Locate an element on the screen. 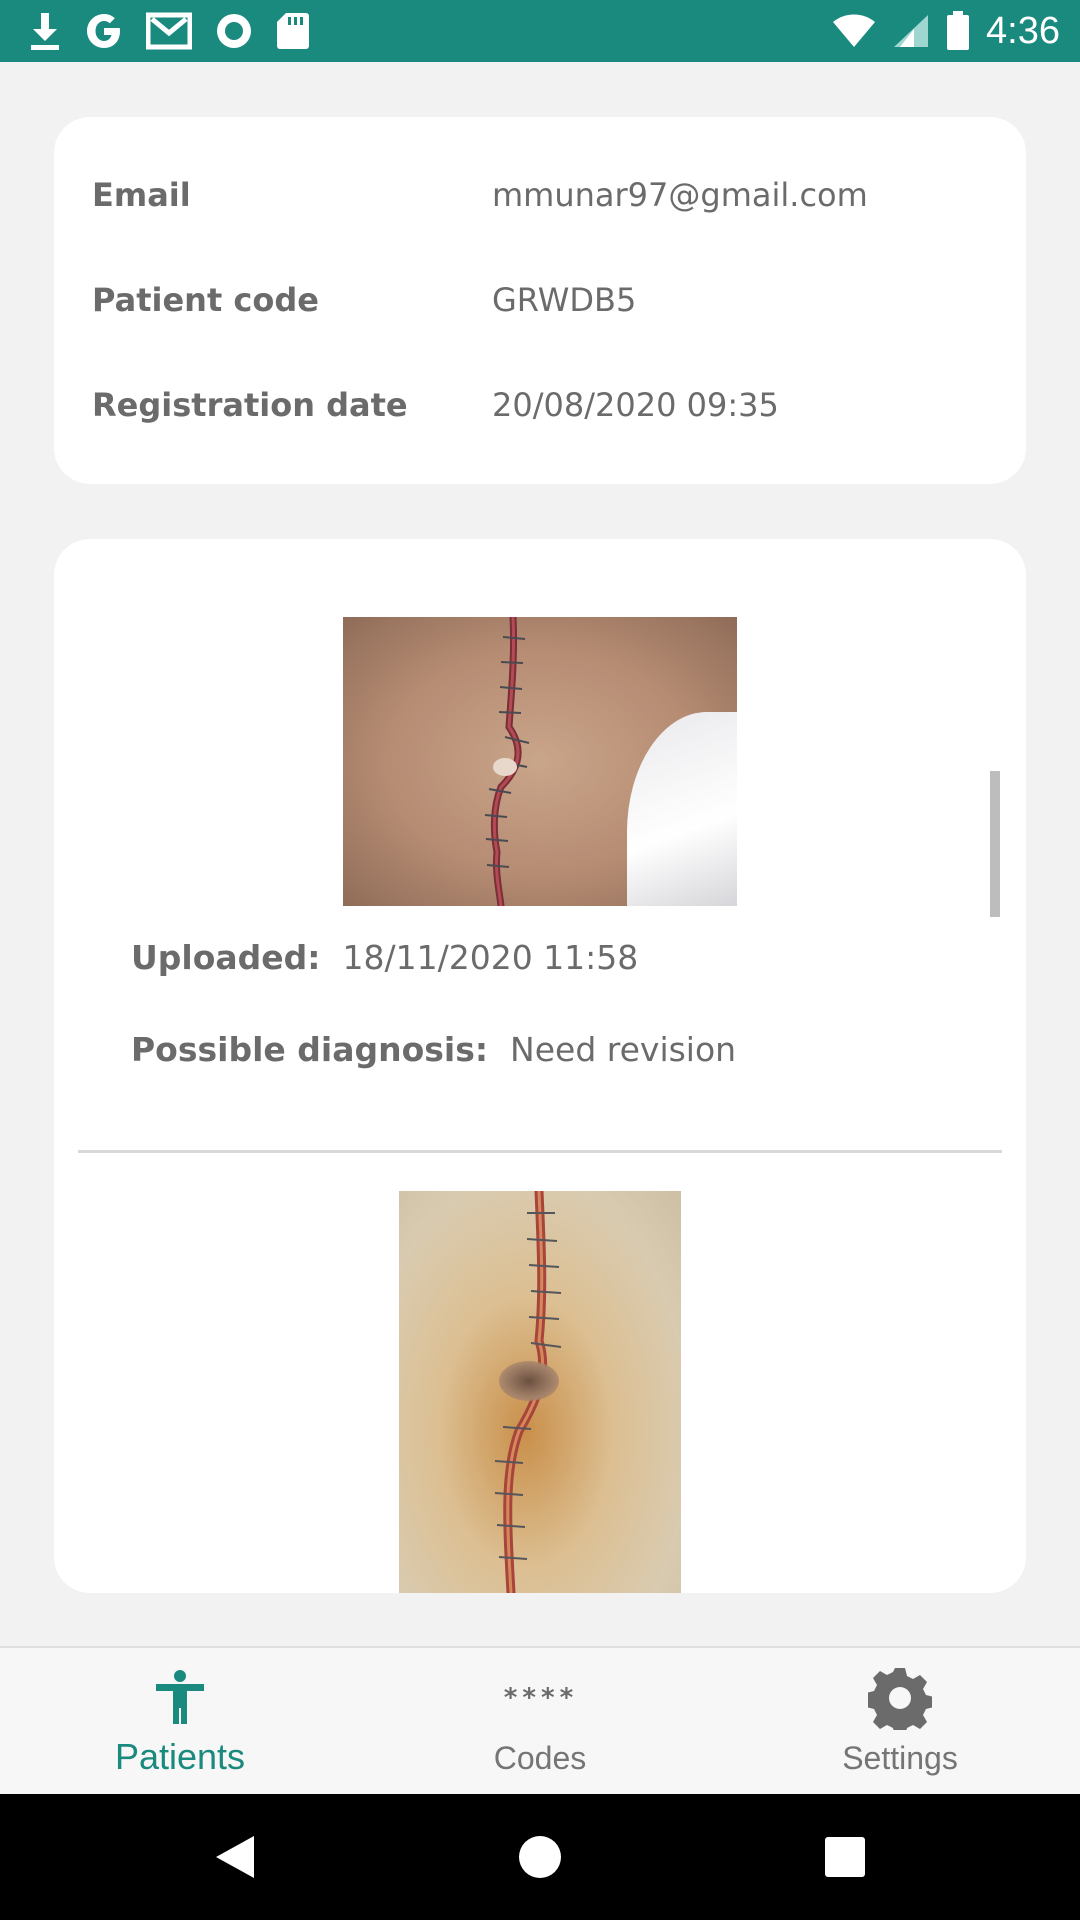 The width and height of the screenshot is (1080, 1920). google-icon is located at coordinates (104, 31).